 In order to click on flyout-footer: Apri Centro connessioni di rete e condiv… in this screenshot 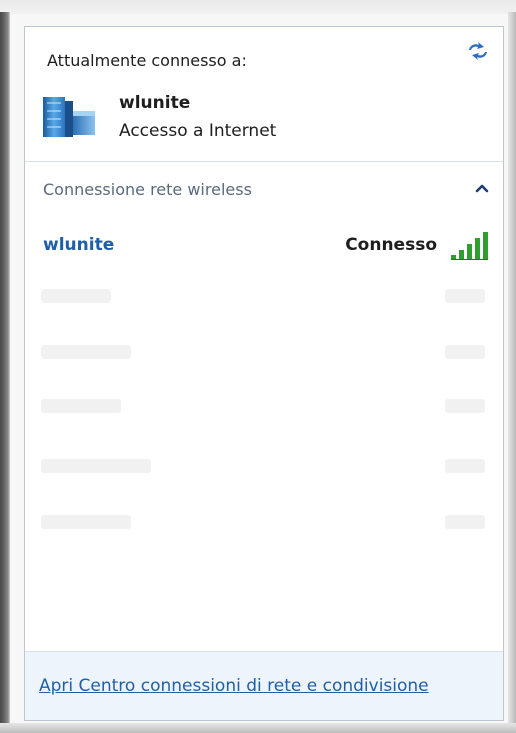, I will do `click(264, 685)`.